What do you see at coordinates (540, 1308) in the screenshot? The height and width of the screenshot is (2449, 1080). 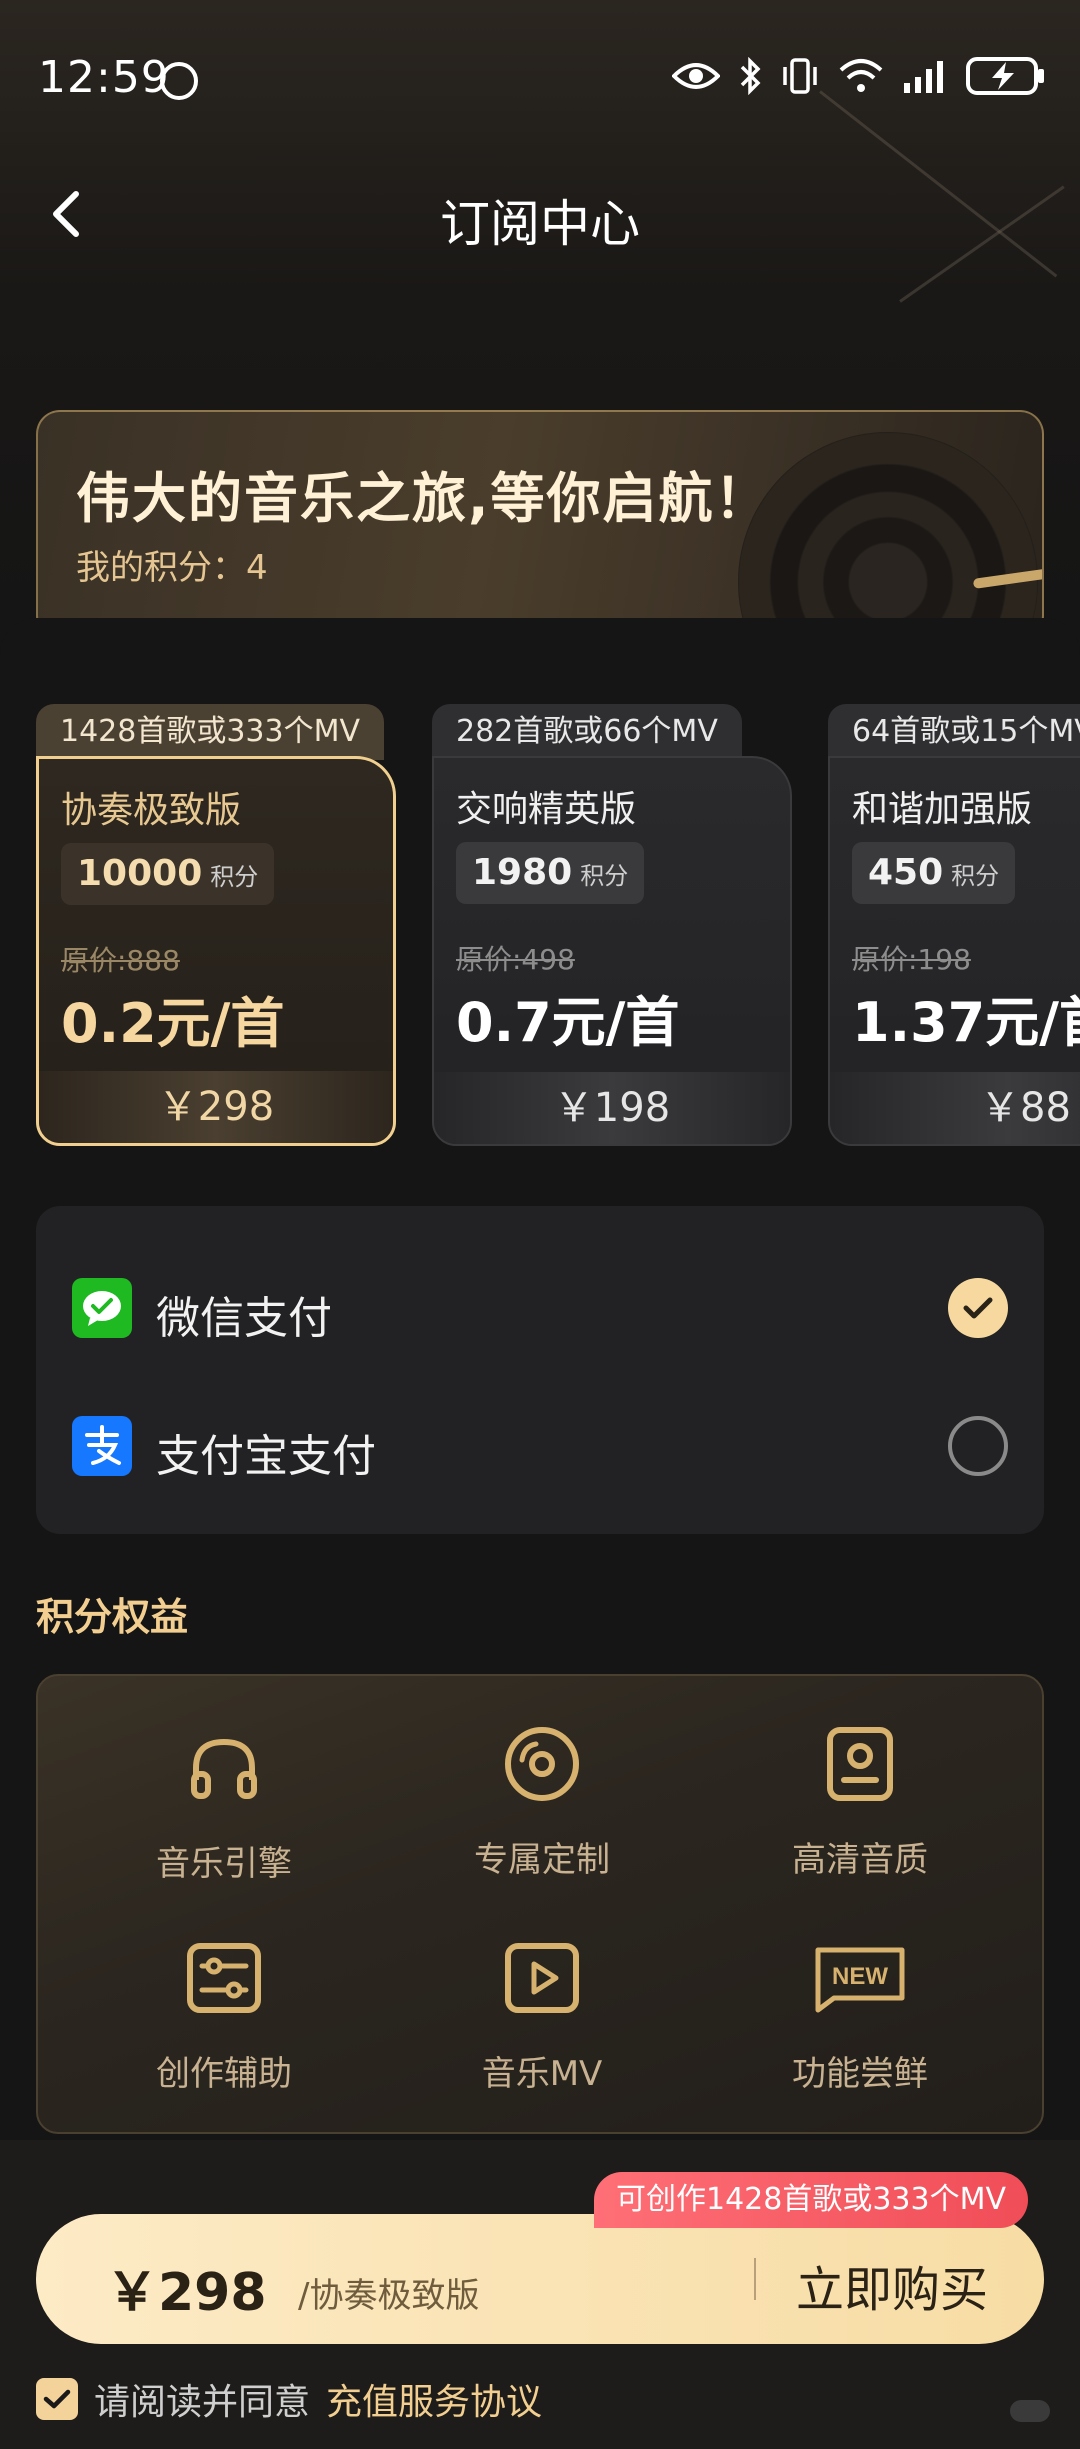 I see `payment-option-wechat: 微信支付` at bounding box center [540, 1308].